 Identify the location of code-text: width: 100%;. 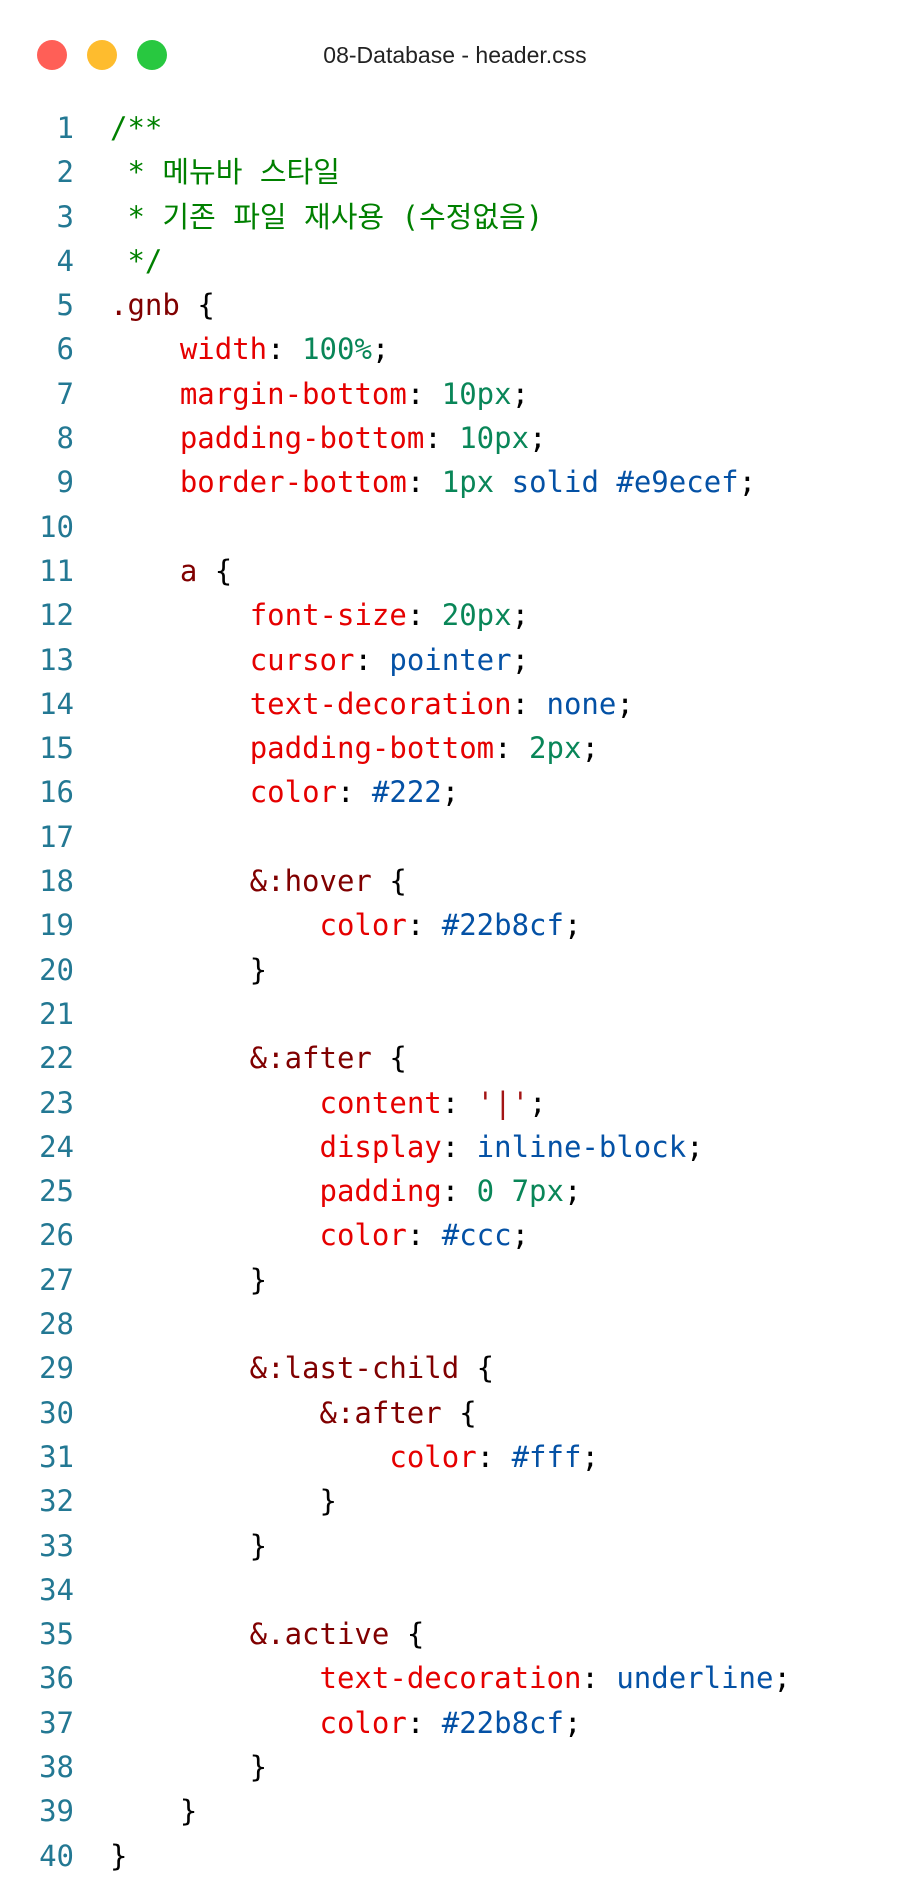
(250, 349).